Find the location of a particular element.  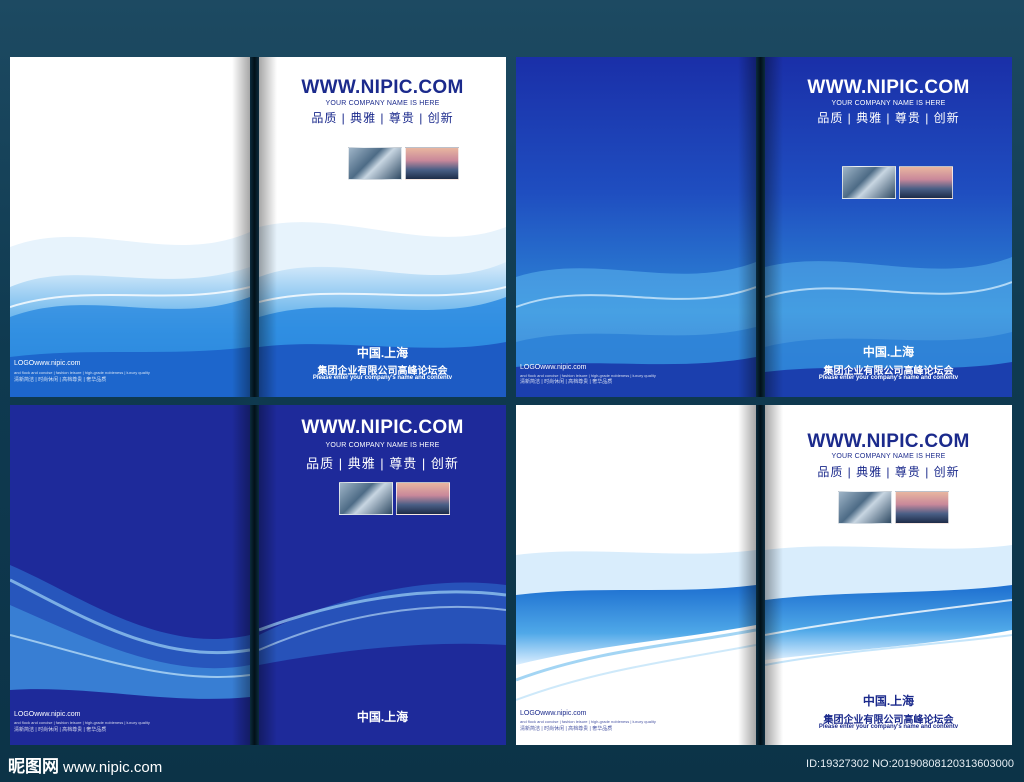

watermark-brand: 昵图网 www.nipic.com is located at coordinates (85, 764).